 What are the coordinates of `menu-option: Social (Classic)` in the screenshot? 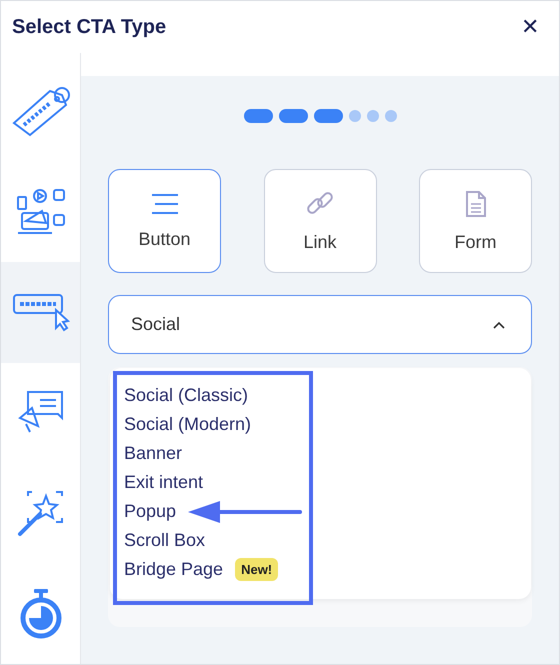 It's located at (186, 395).